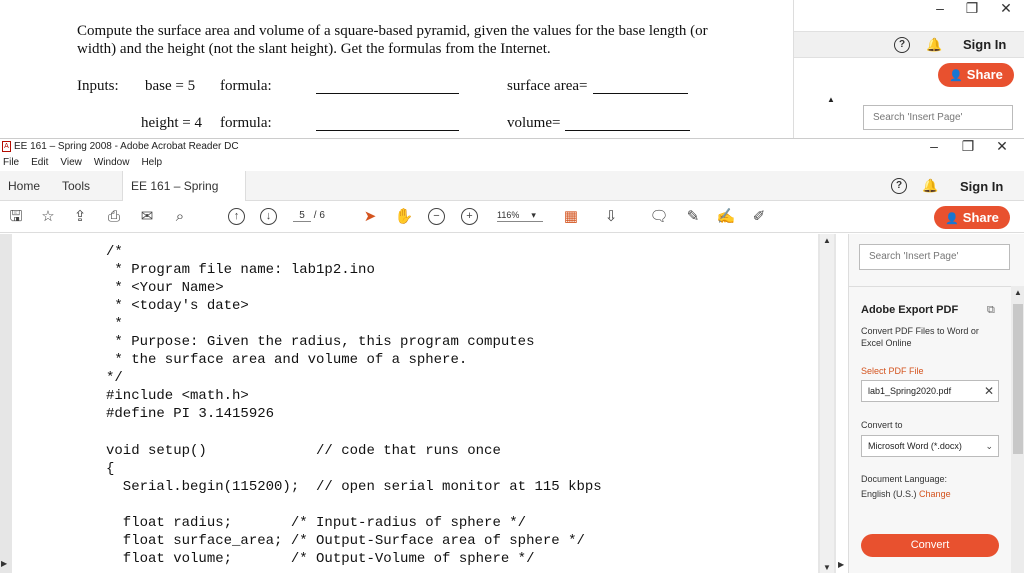 The image size is (1024, 573). Describe the element at coordinates (1018, 379) in the screenshot. I see `scroll-thumb` at that location.